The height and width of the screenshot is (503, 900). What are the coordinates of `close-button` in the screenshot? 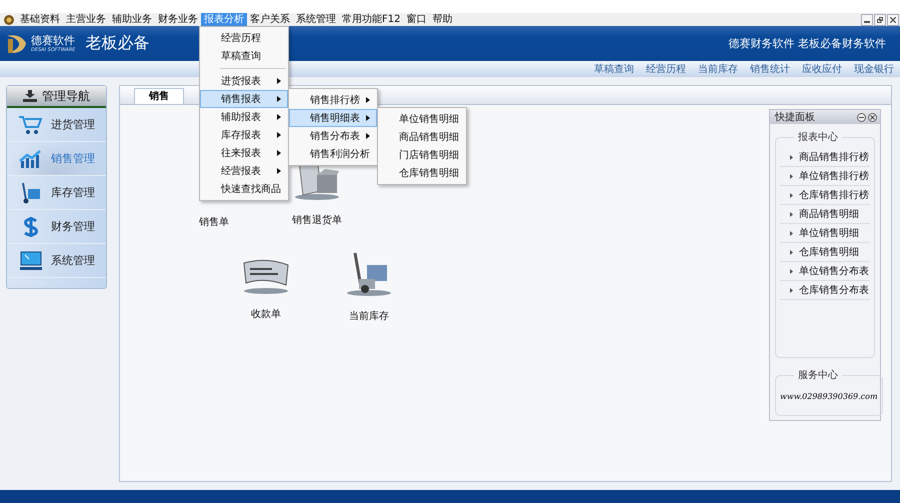 It's located at (893, 20).